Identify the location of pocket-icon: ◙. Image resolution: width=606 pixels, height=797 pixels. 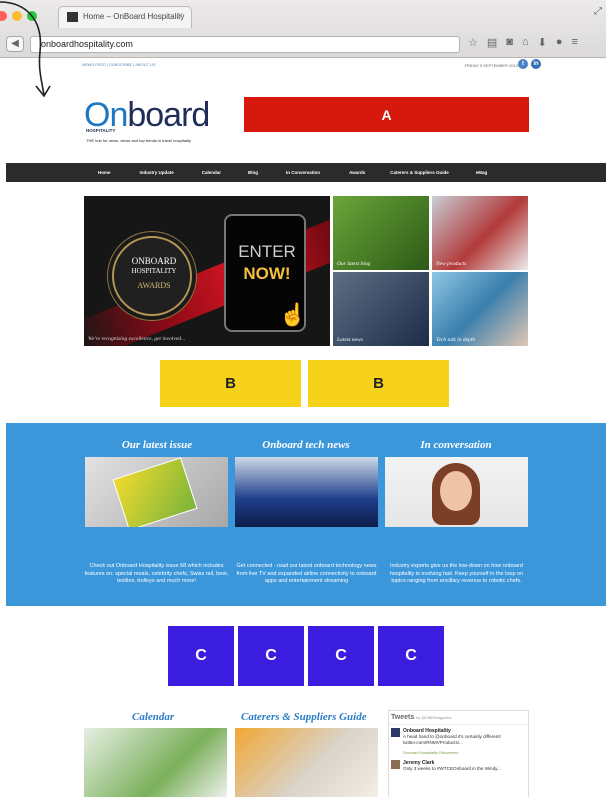
(509, 42).